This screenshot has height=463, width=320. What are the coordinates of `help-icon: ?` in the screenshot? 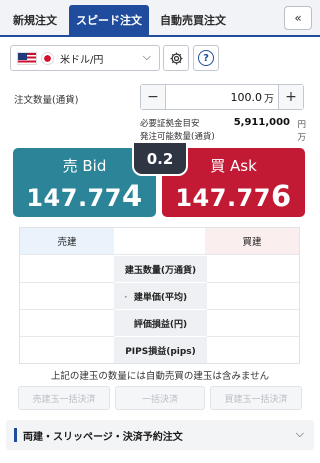 It's located at (206, 58).